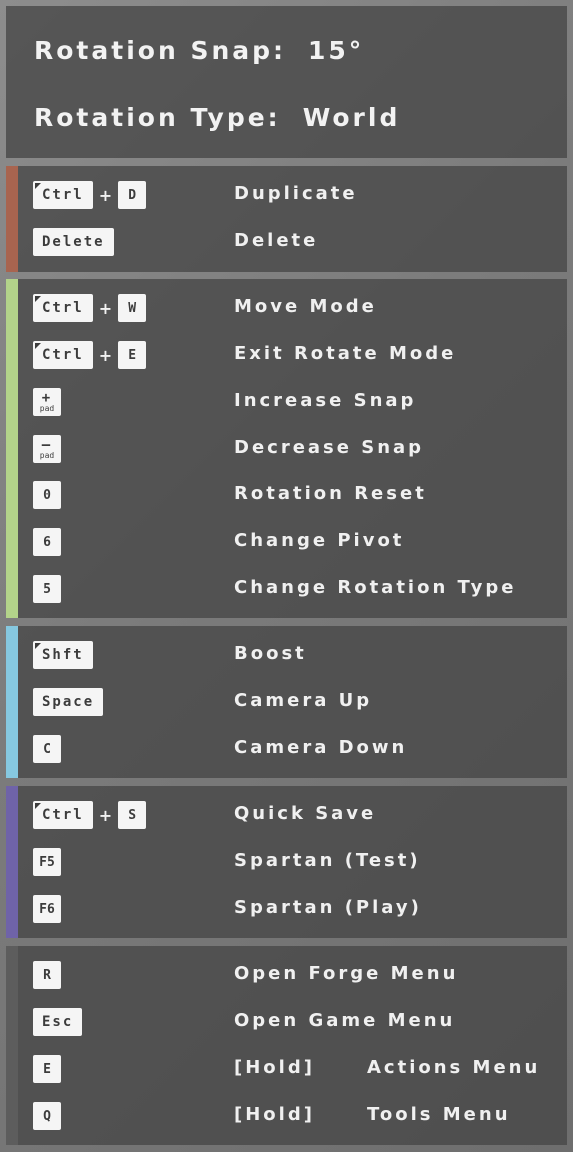 The image size is (573, 1152). Describe the element at coordinates (286, 219) in the screenshot. I see `edit-controls-group: Ctrl + D Duplicate Delete Delete` at that location.